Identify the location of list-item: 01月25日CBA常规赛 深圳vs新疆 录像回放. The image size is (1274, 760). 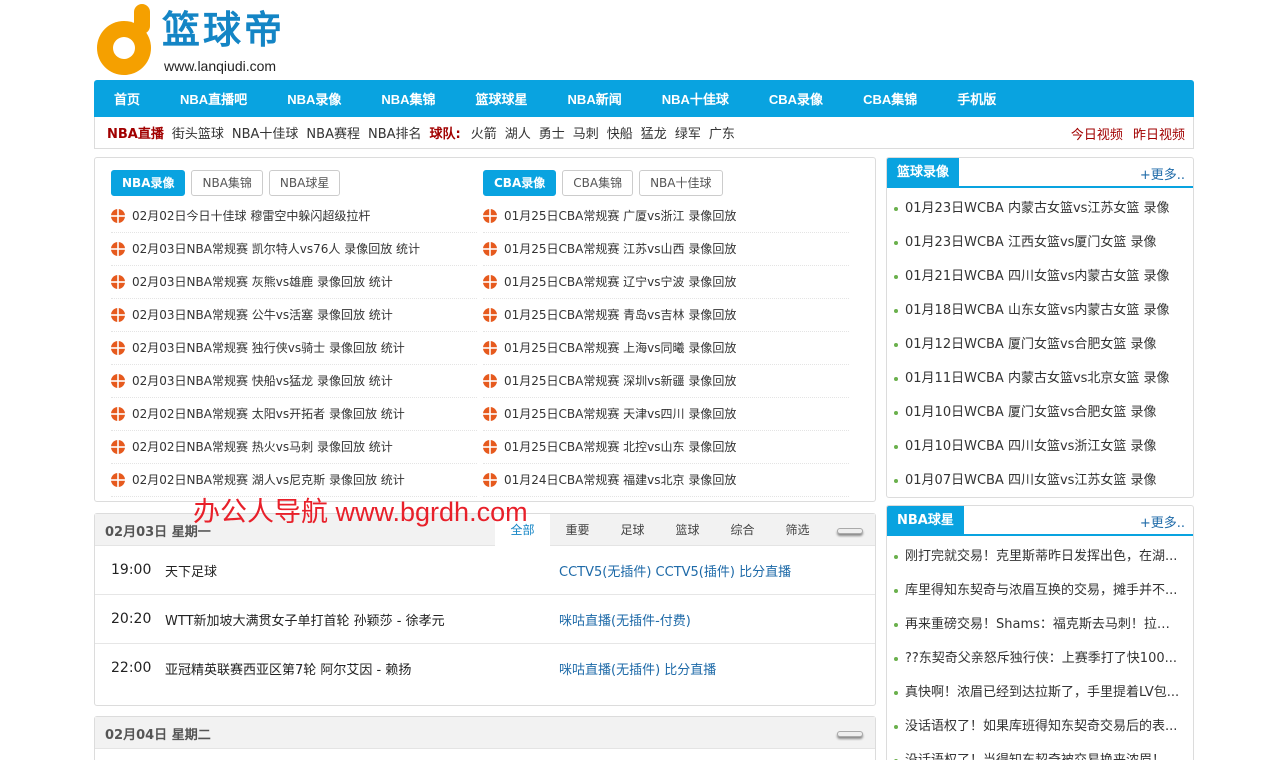
(666, 381).